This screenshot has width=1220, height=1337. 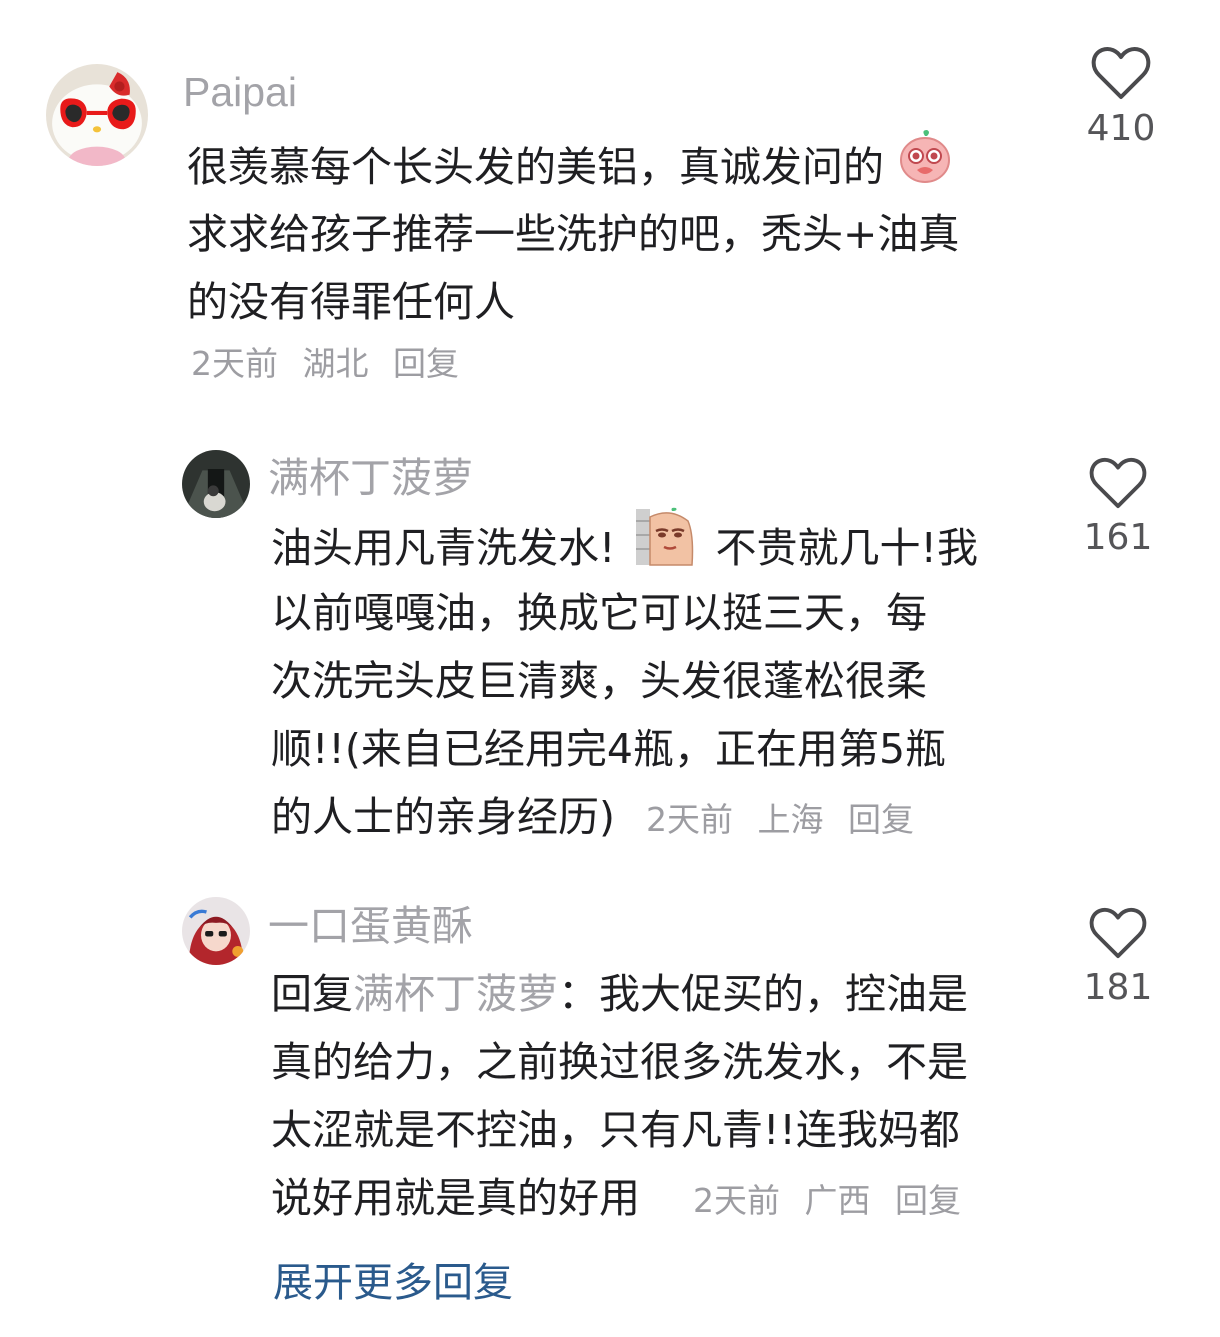 I want to click on comment-line: 很羡慕每个长头发的美铝，真诚发问的, so click(x=573, y=165).